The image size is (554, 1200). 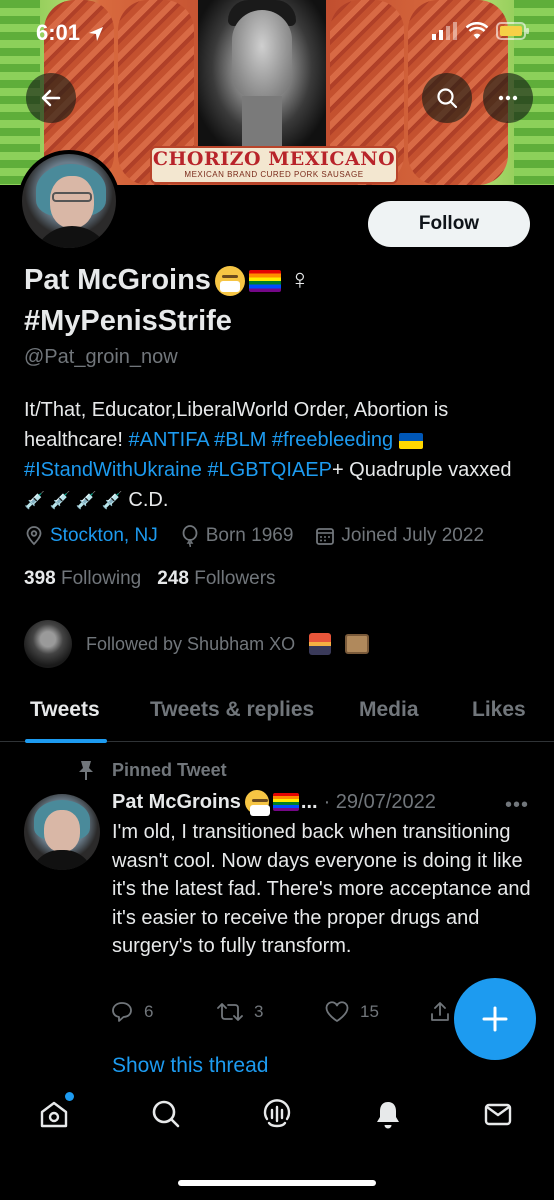 I want to click on wifi-icon, so click(x=477, y=30).